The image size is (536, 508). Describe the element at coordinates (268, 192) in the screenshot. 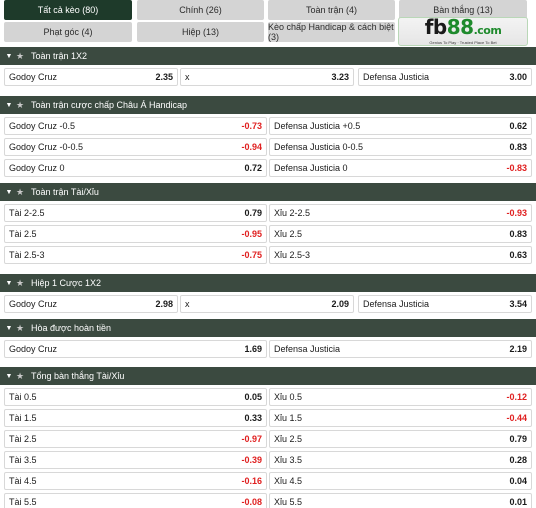

I see `section-header-toan-tran-tai-xiu: ▼ ★ Toàn trận Tài/Xỉu` at that location.